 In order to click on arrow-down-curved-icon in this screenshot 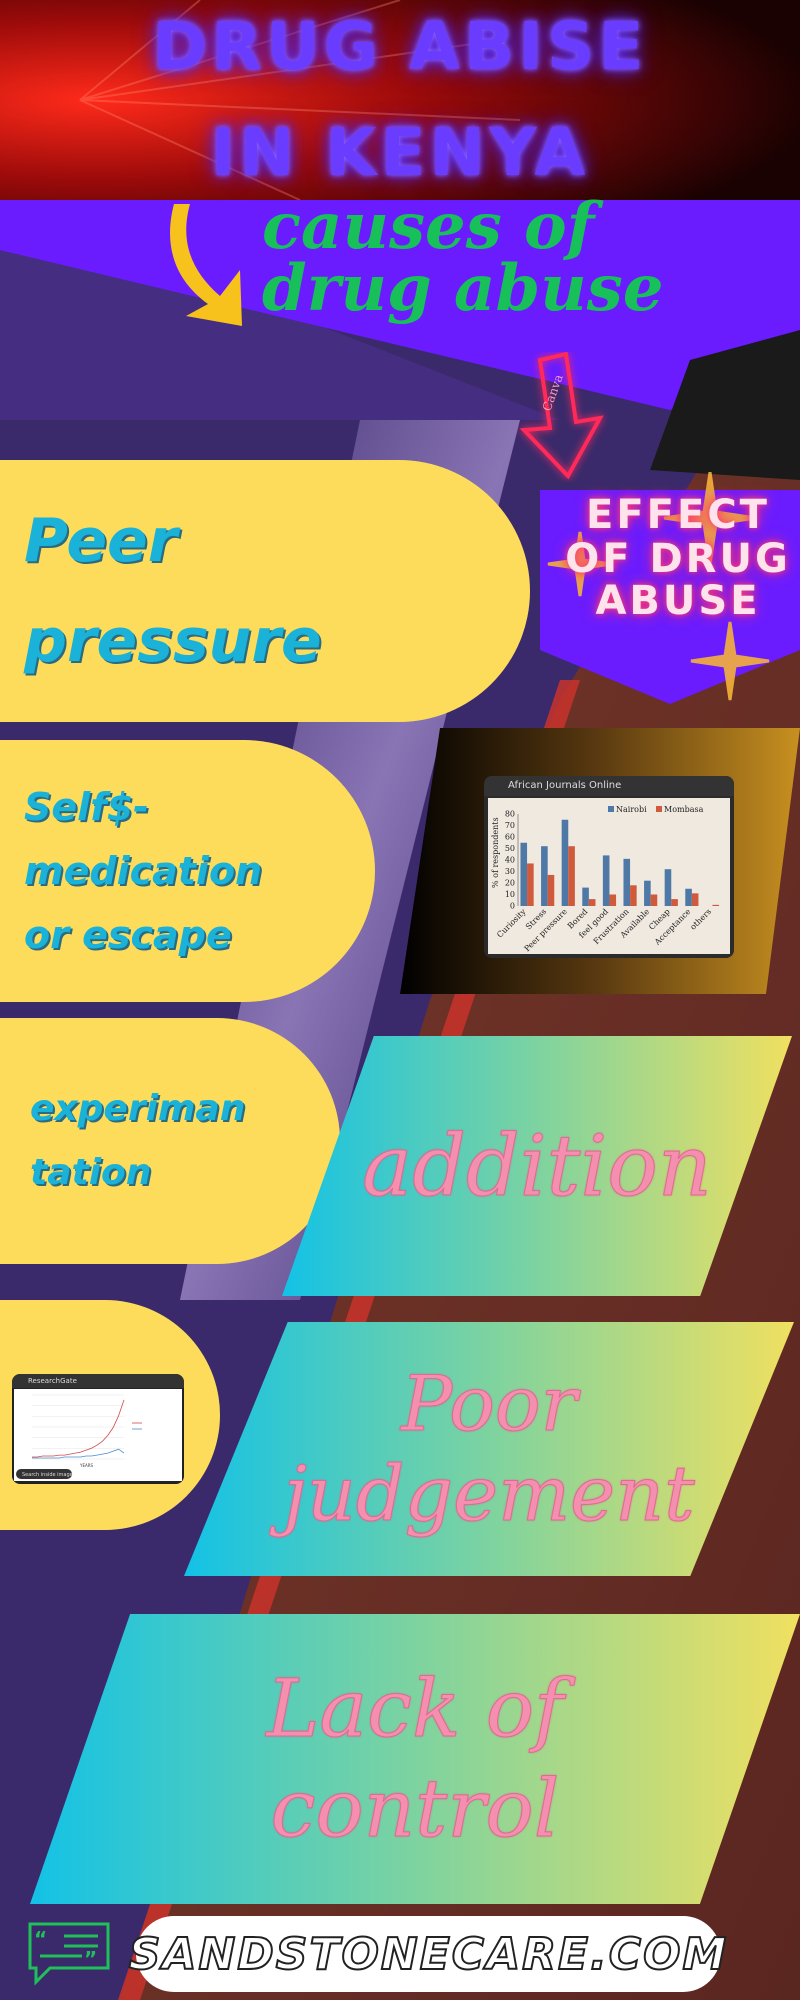, I will do `click(206, 265)`.